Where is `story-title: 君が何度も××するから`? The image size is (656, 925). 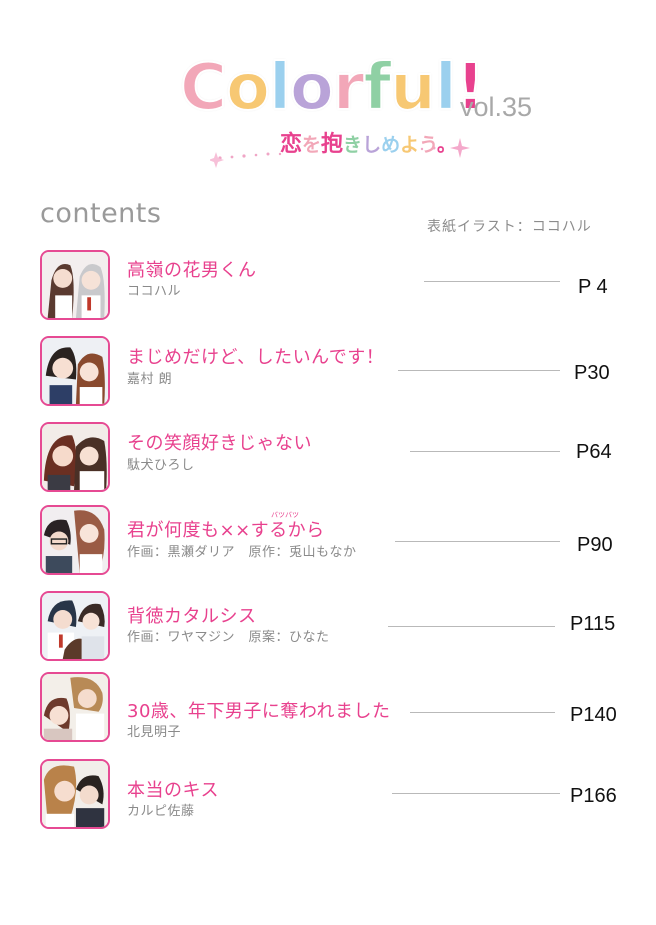
story-title: 君が何度も××するから is located at coordinates (226, 530).